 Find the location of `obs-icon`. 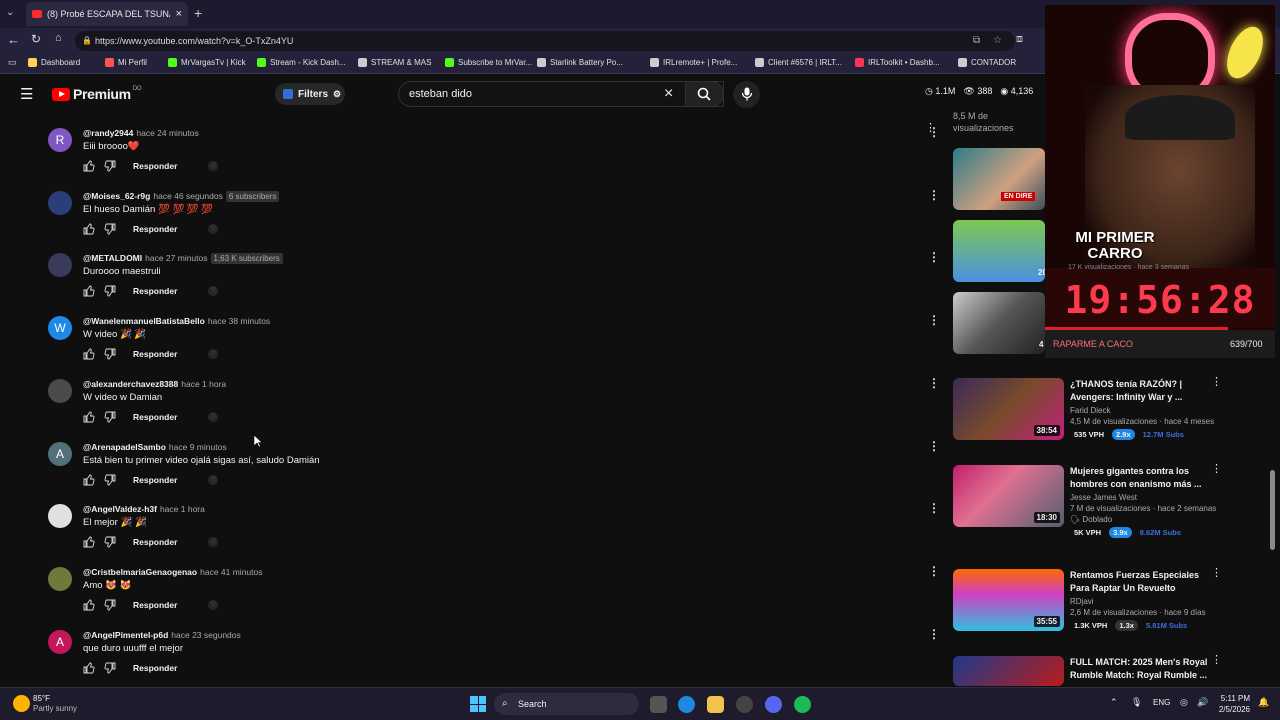

obs-icon is located at coordinates (744, 704).